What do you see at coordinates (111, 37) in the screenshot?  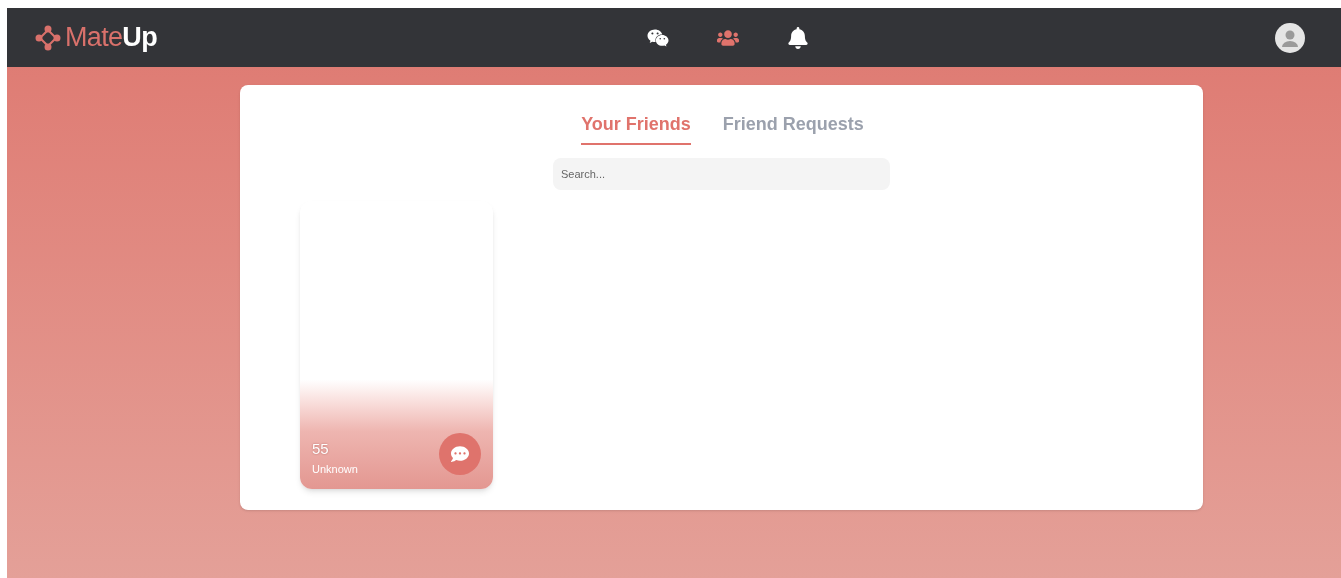 I see `logo-text: MateUp` at bounding box center [111, 37].